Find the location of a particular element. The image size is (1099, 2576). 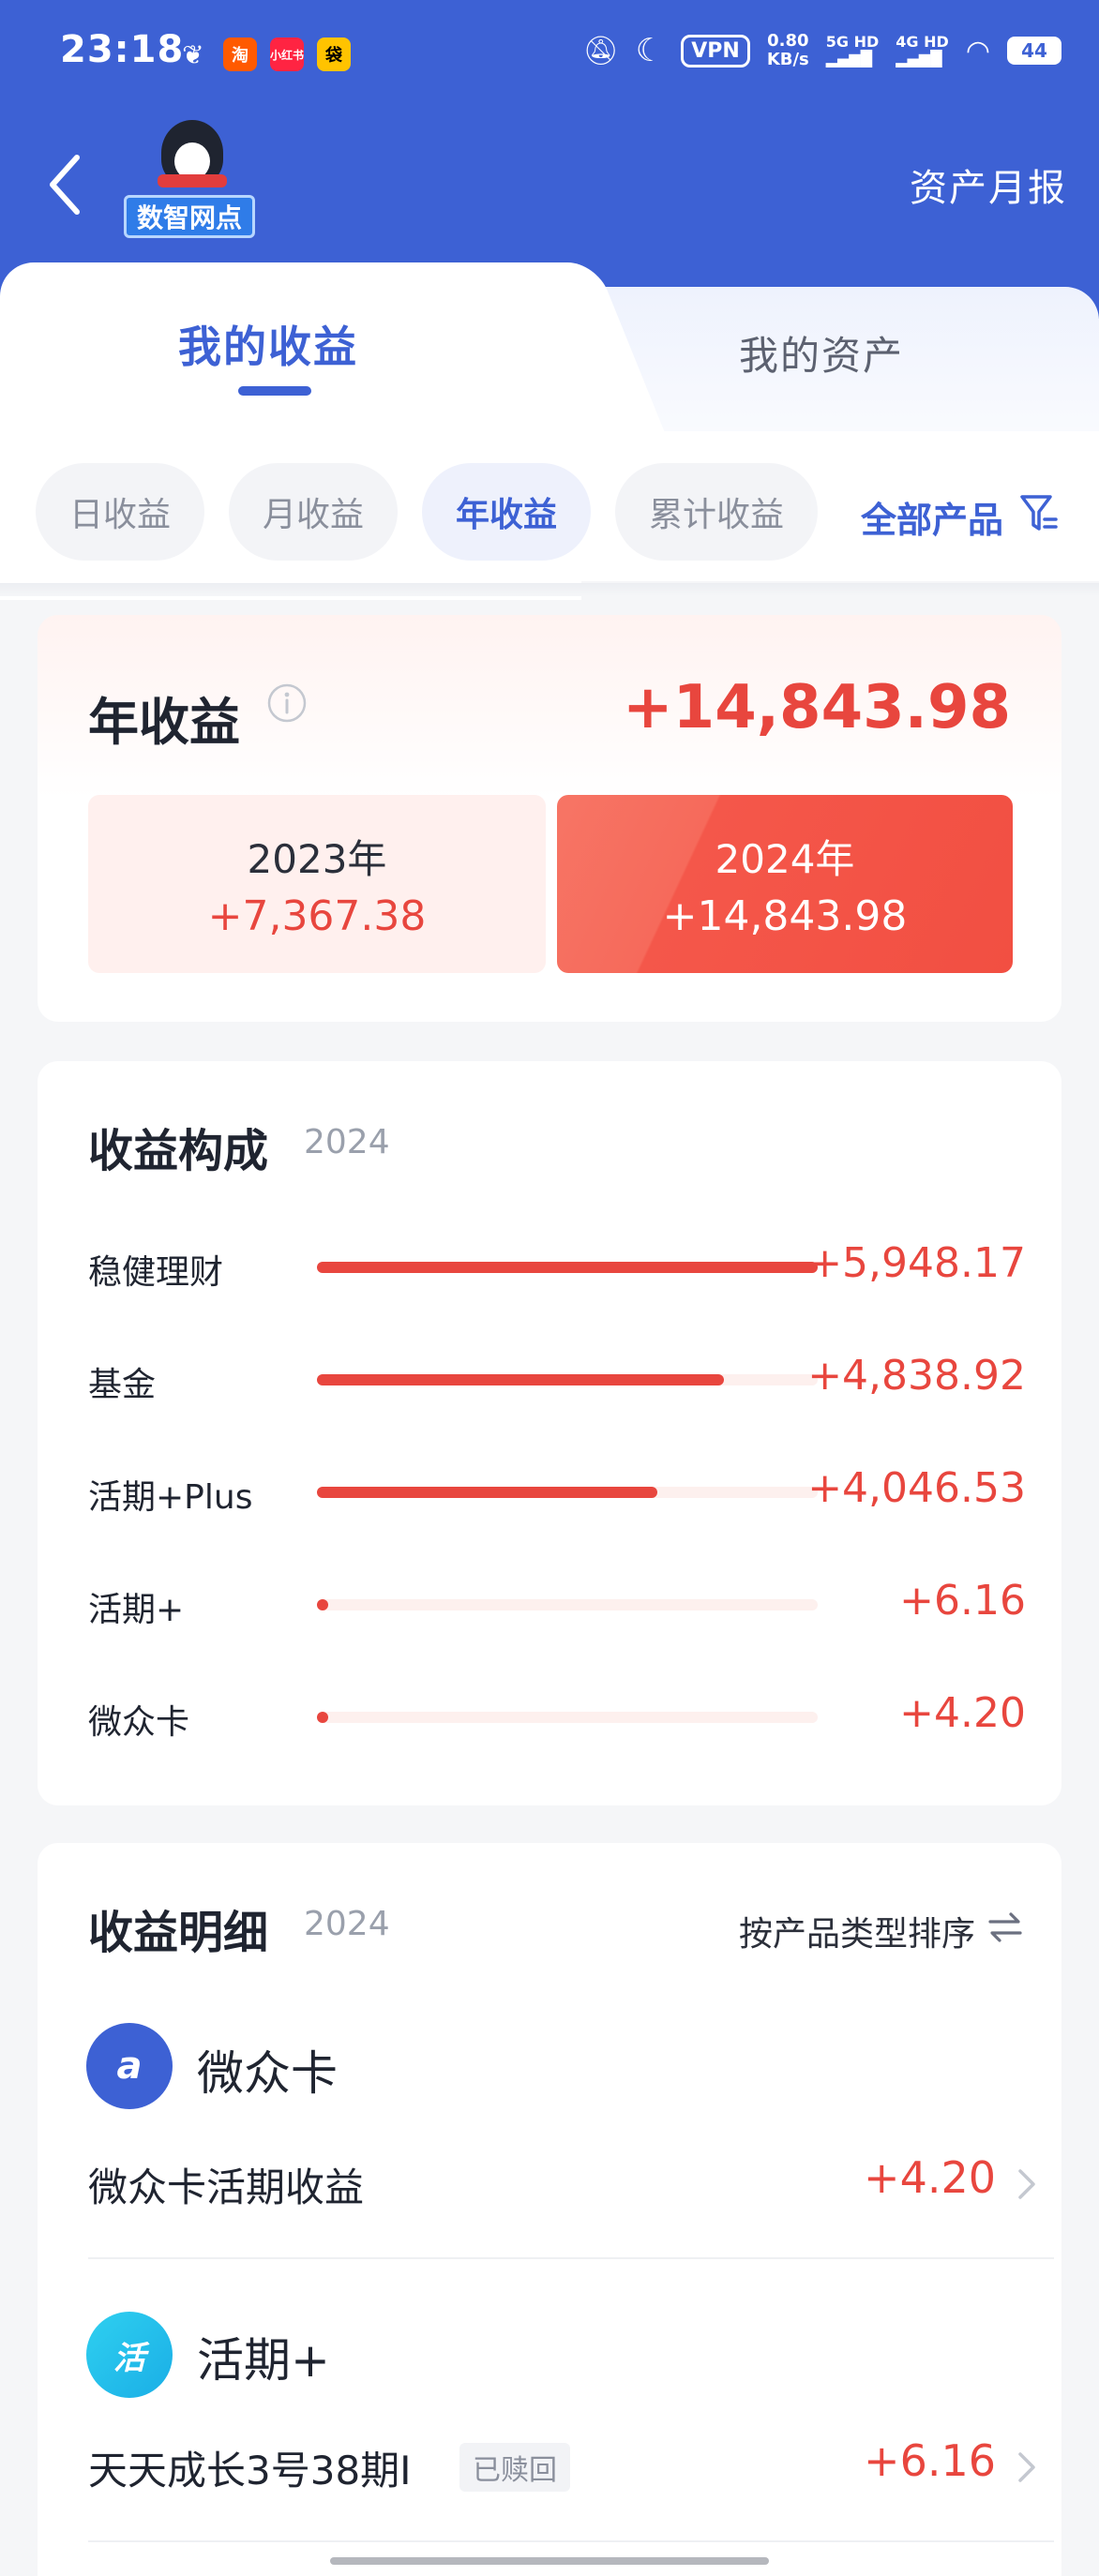

year-2024-option: 2024年 +14,843.98 is located at coordinates (785, 884).